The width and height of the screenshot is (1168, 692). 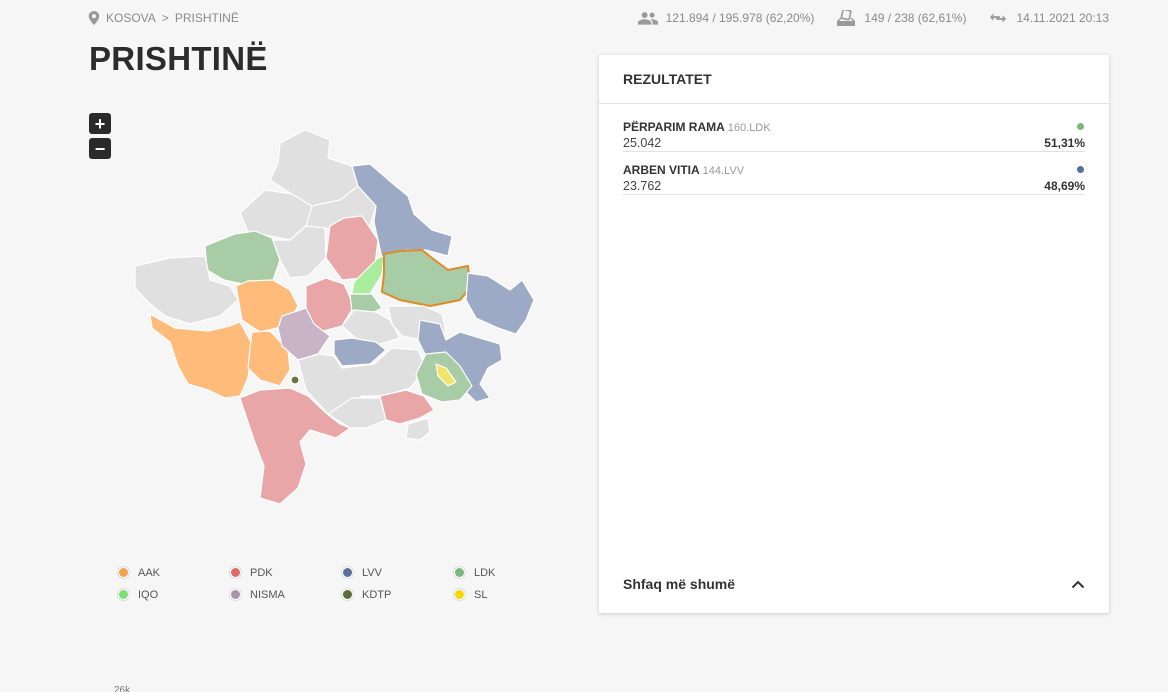 What do you see at coordinates (679, 584) in the screenshot?
I see `show-more-label: Shfaq më shumë` at bounding box center [679, 584].